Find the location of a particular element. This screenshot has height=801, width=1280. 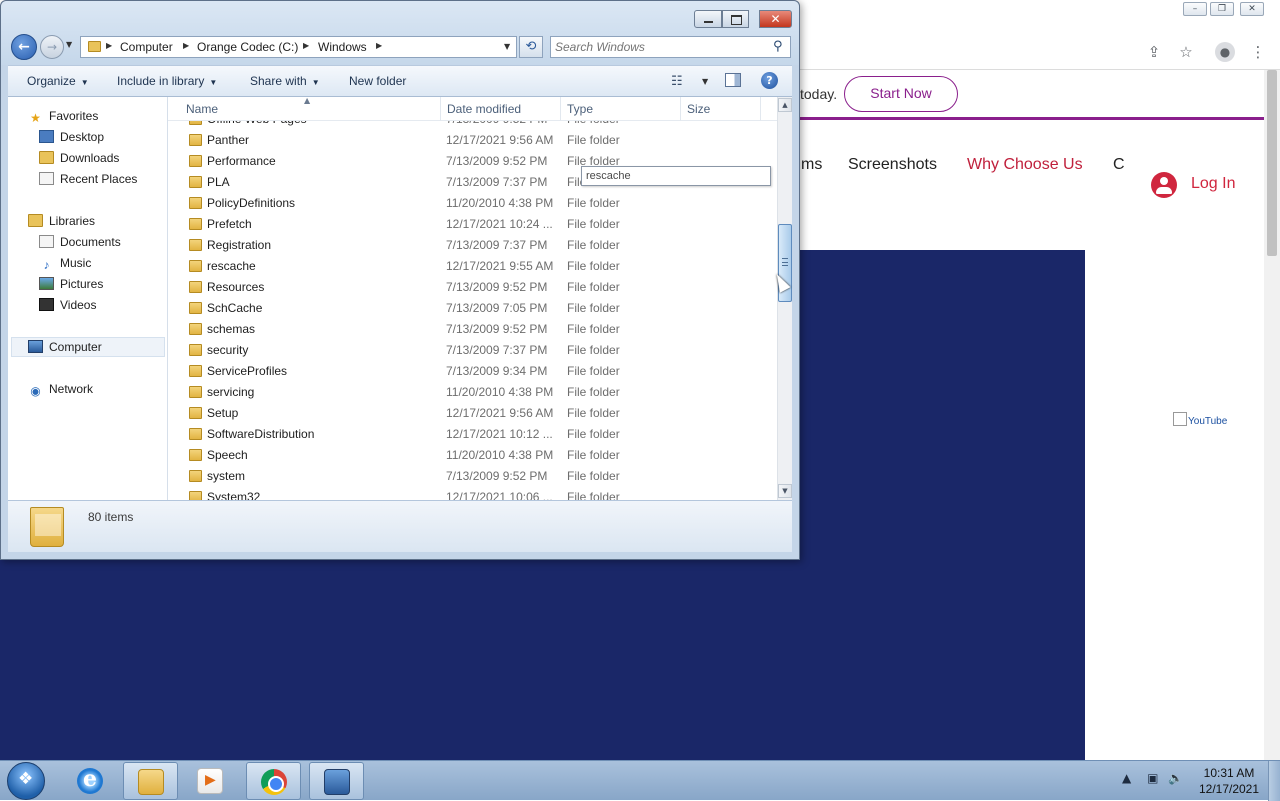

nav-music: ♪ Music is located at coordinates (65, 263).